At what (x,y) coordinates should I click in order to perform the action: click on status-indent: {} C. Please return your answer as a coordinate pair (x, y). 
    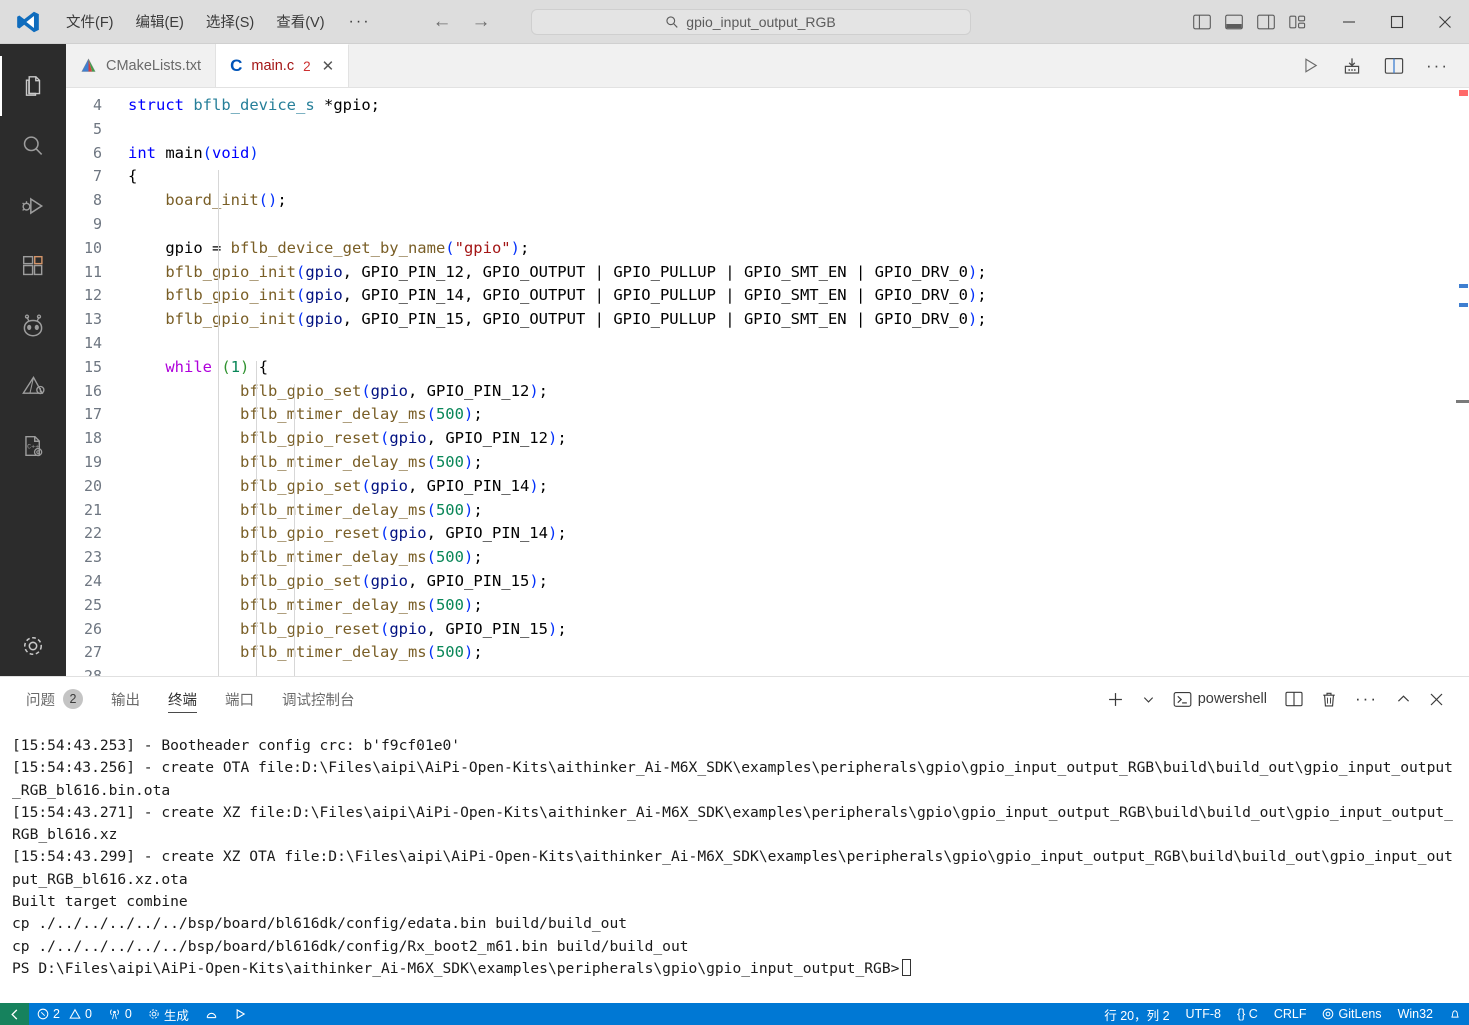
    Looking at the image, I should click on (1247, 1014).